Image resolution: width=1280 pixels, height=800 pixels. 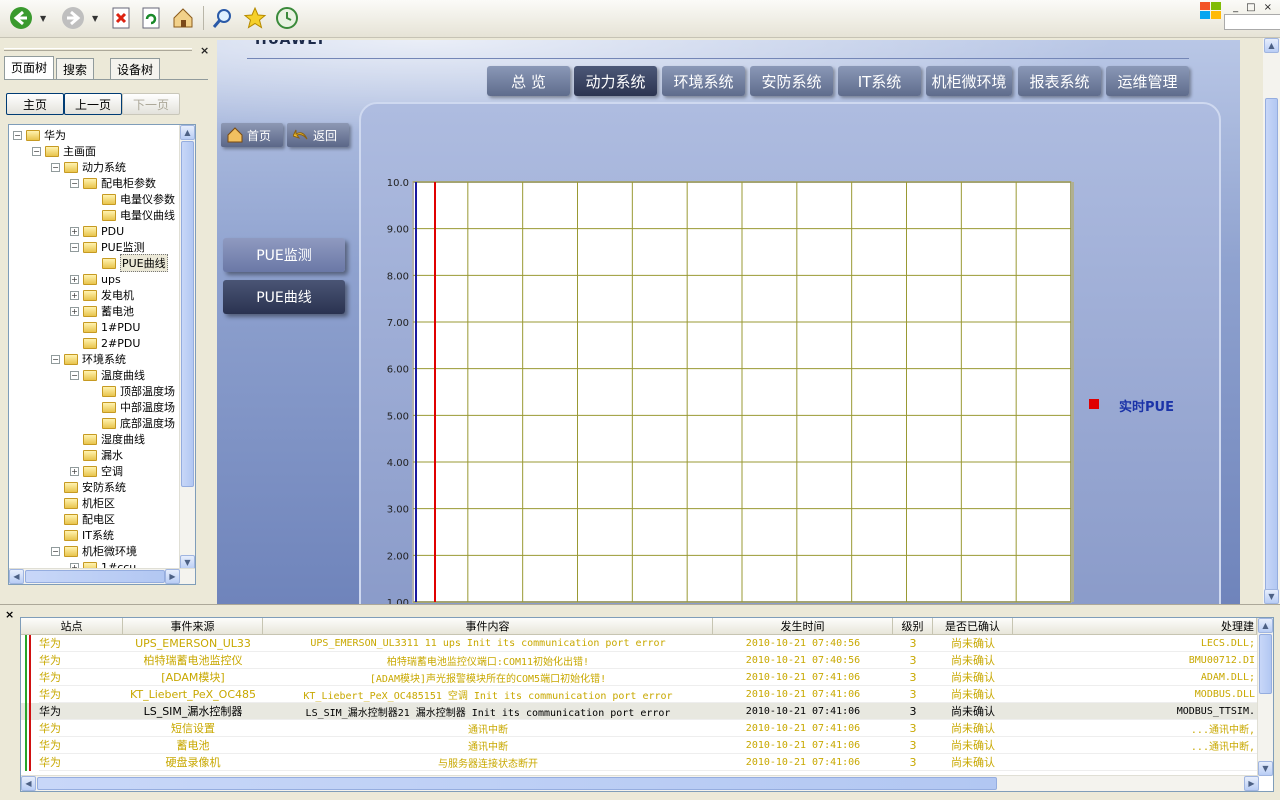 I want to click on home-page-button: 主页, so click(x=35, y=104).